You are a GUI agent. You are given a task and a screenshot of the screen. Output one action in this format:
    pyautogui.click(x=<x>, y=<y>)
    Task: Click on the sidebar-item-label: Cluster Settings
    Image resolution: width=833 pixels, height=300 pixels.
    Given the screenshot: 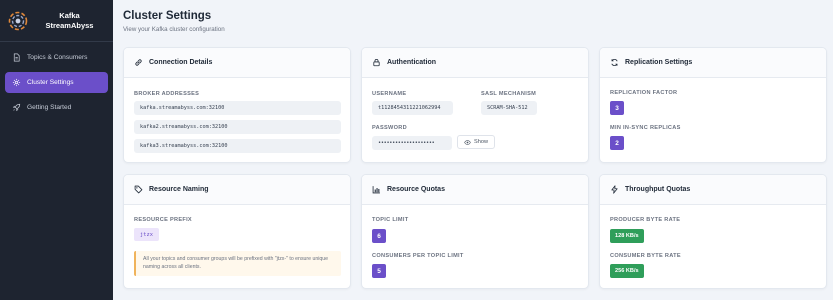 What is the action you would take?
    pyautogui.click(x=50, y=82)
    